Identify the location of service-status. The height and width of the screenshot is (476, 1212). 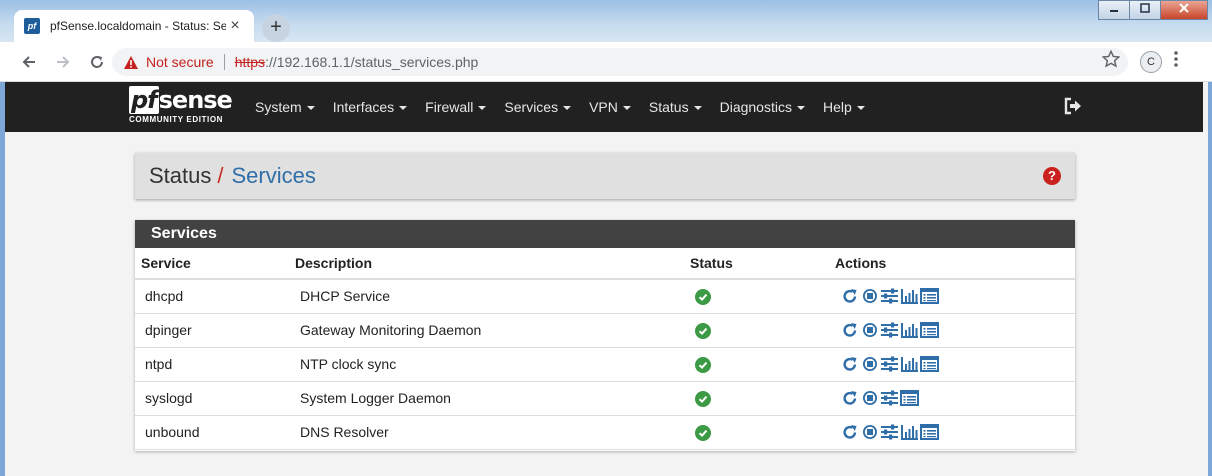
(762, 432).